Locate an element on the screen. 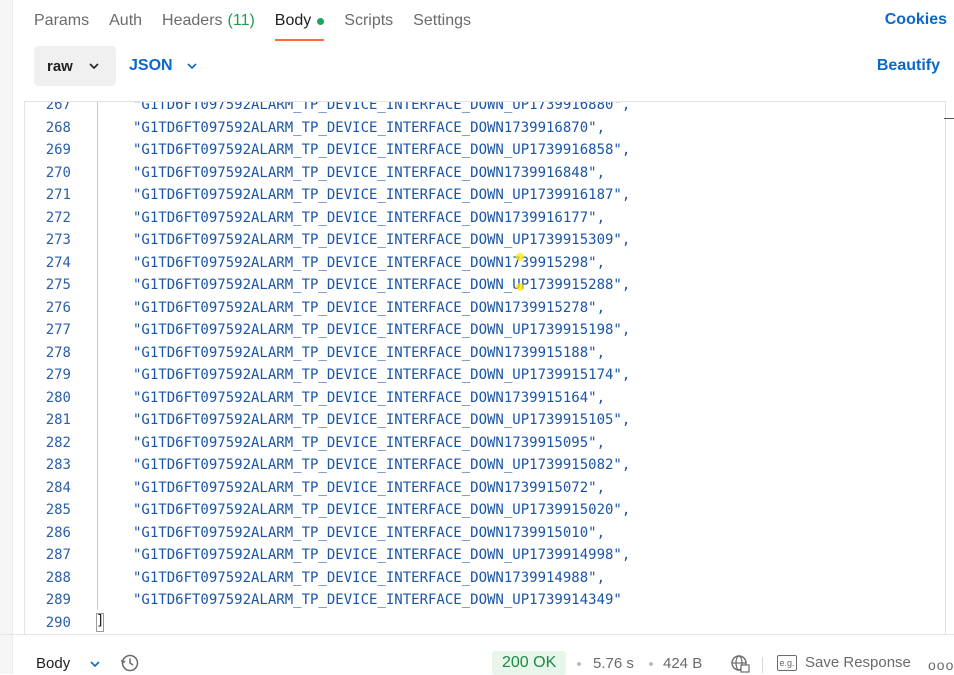  line-number: 277 is located at coordinates (58, 330).